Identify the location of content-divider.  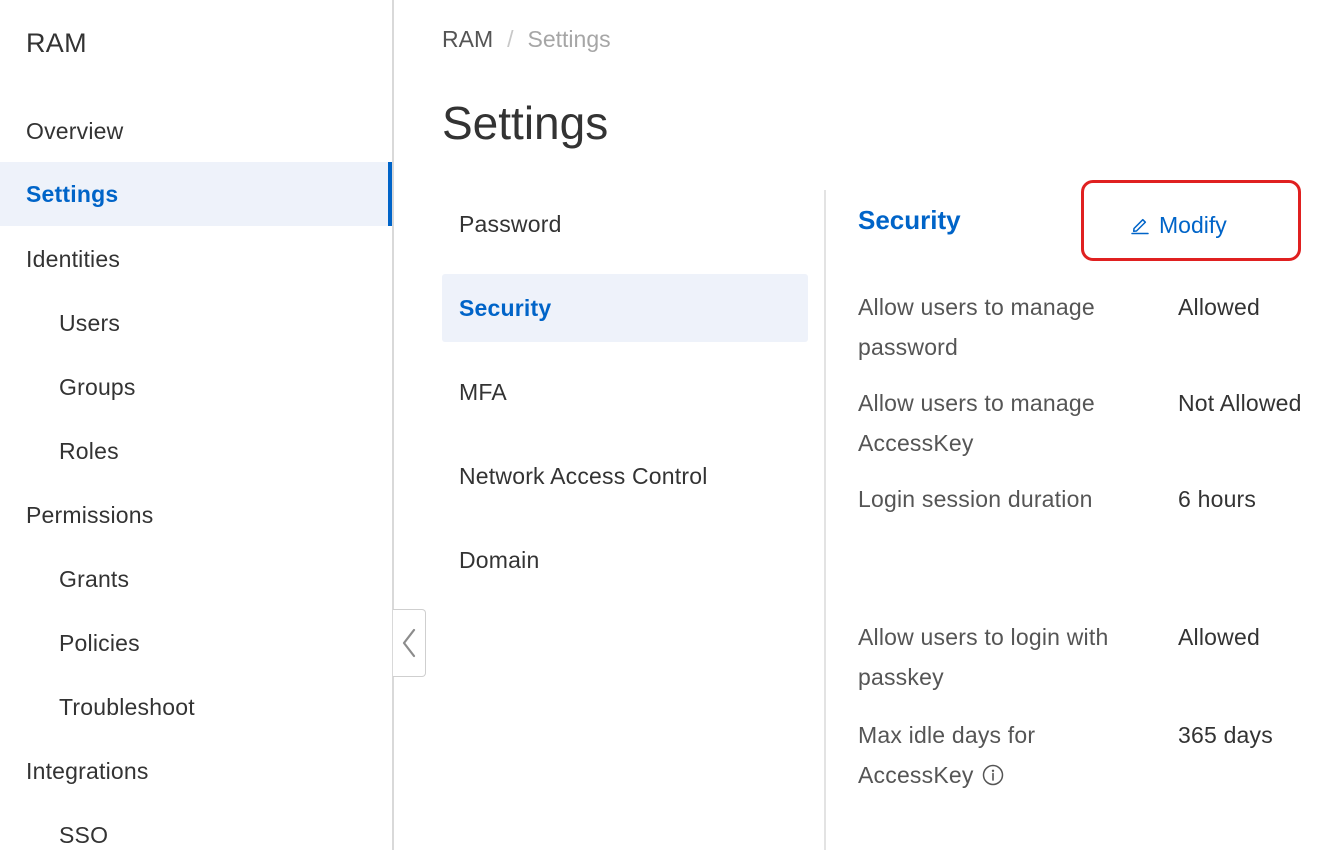
(825, 520).